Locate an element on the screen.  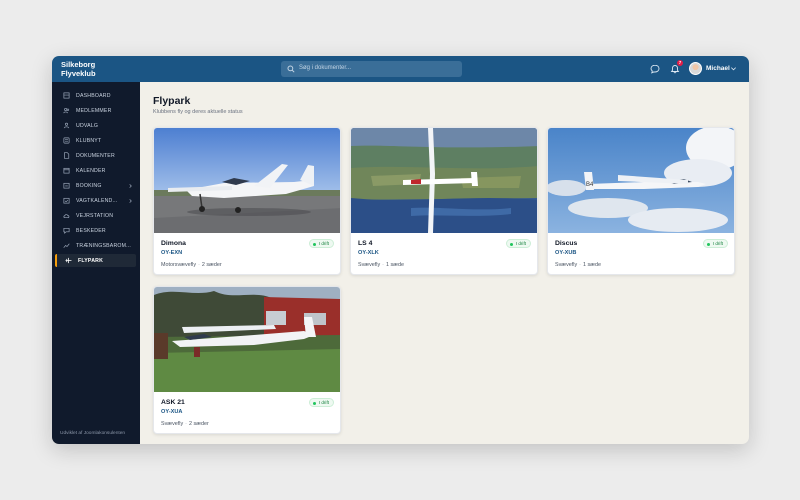
brand-logo: Silkeborg Flyveklub is located at coordinates (78, 69).